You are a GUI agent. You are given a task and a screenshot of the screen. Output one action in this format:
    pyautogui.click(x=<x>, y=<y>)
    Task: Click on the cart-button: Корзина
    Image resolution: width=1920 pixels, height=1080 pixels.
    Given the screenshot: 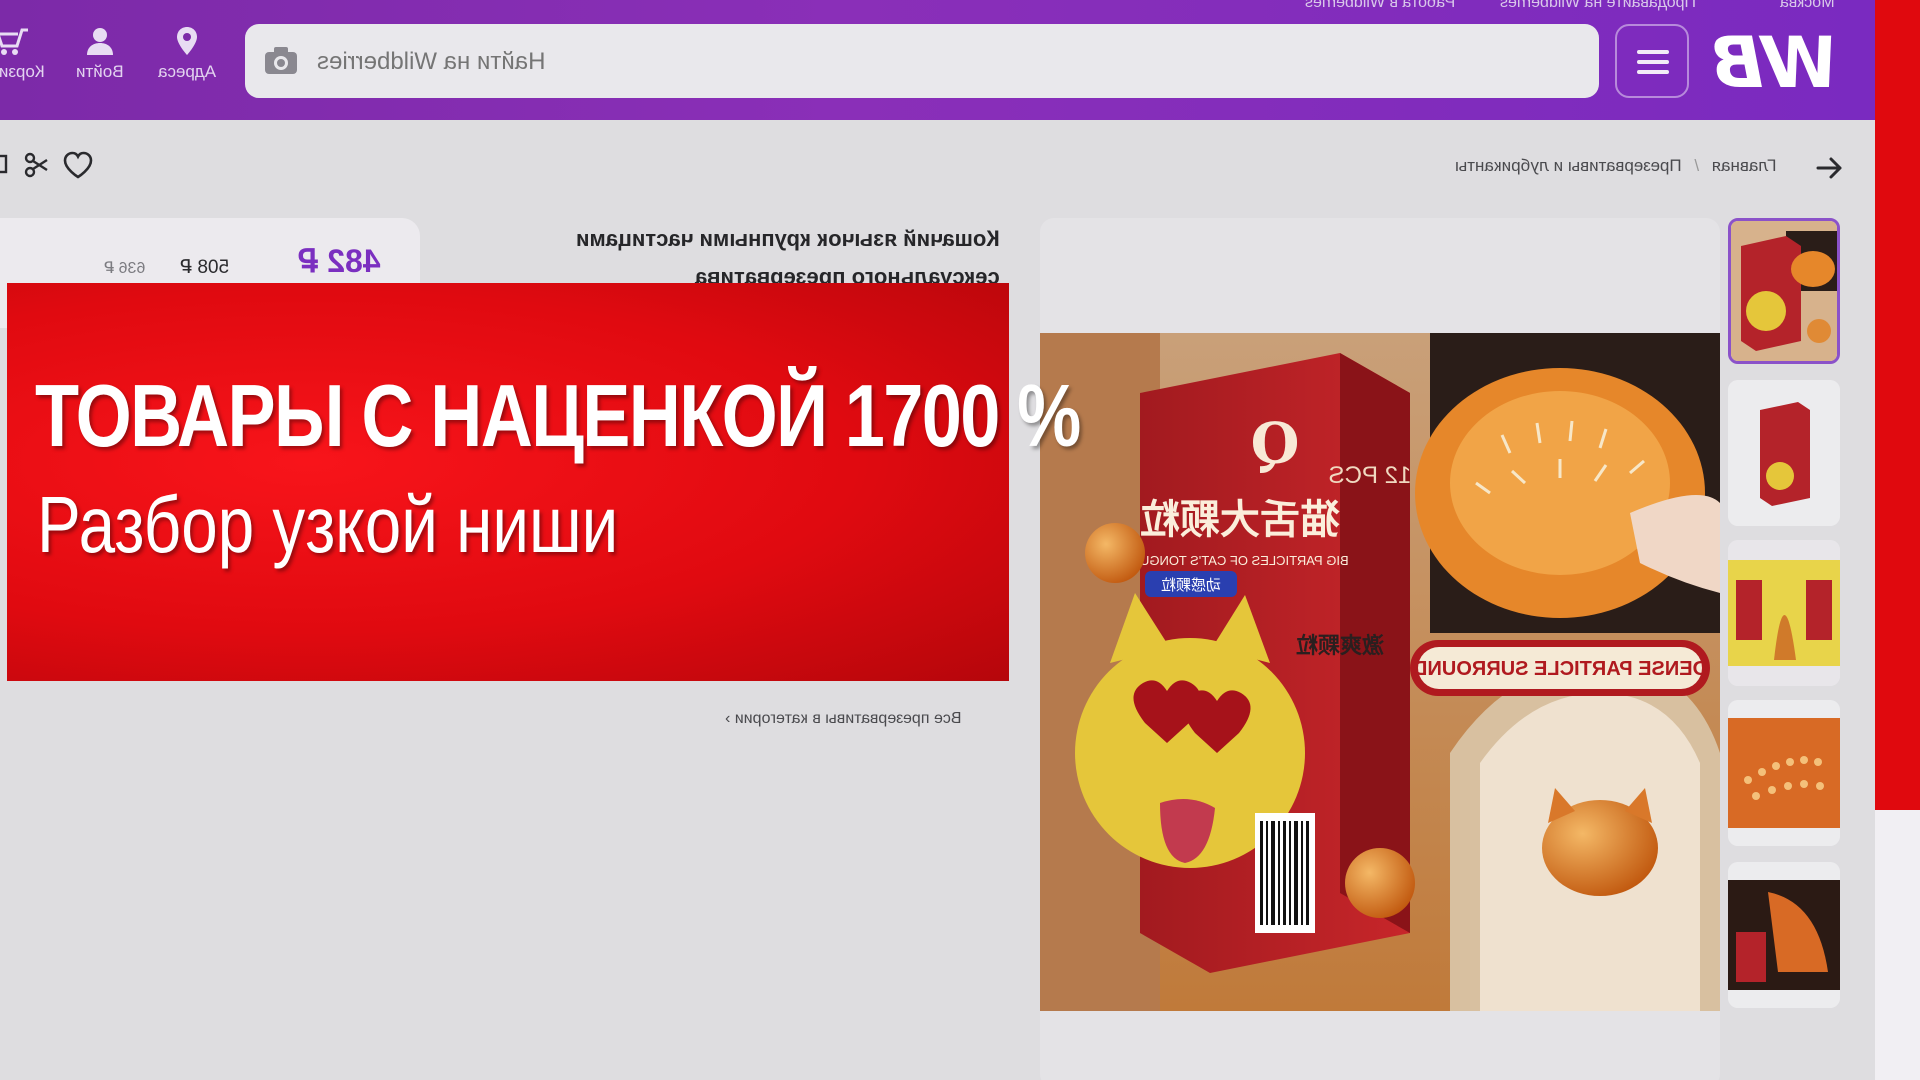 What is the action you would take?
    pyautogui.click(x=22, y=54)
    